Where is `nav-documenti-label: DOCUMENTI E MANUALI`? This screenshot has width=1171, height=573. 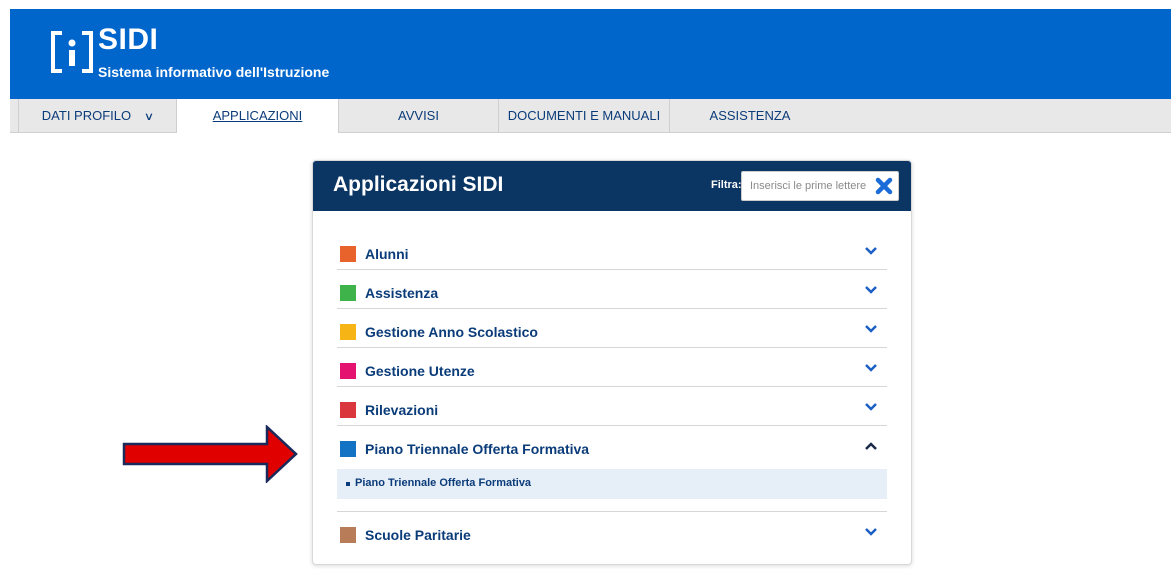
nav-documenti-label: DOCUMENTI E MANUALI is located at coordinates (584, 115).